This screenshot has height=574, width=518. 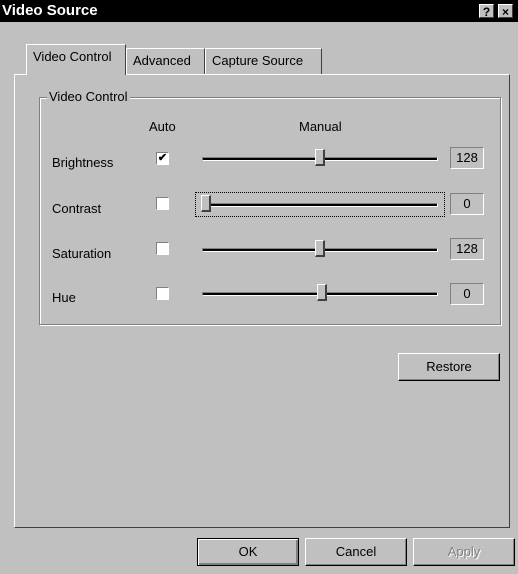 I want to click on brightness-slider-thumb, so click(x=320, y=157).